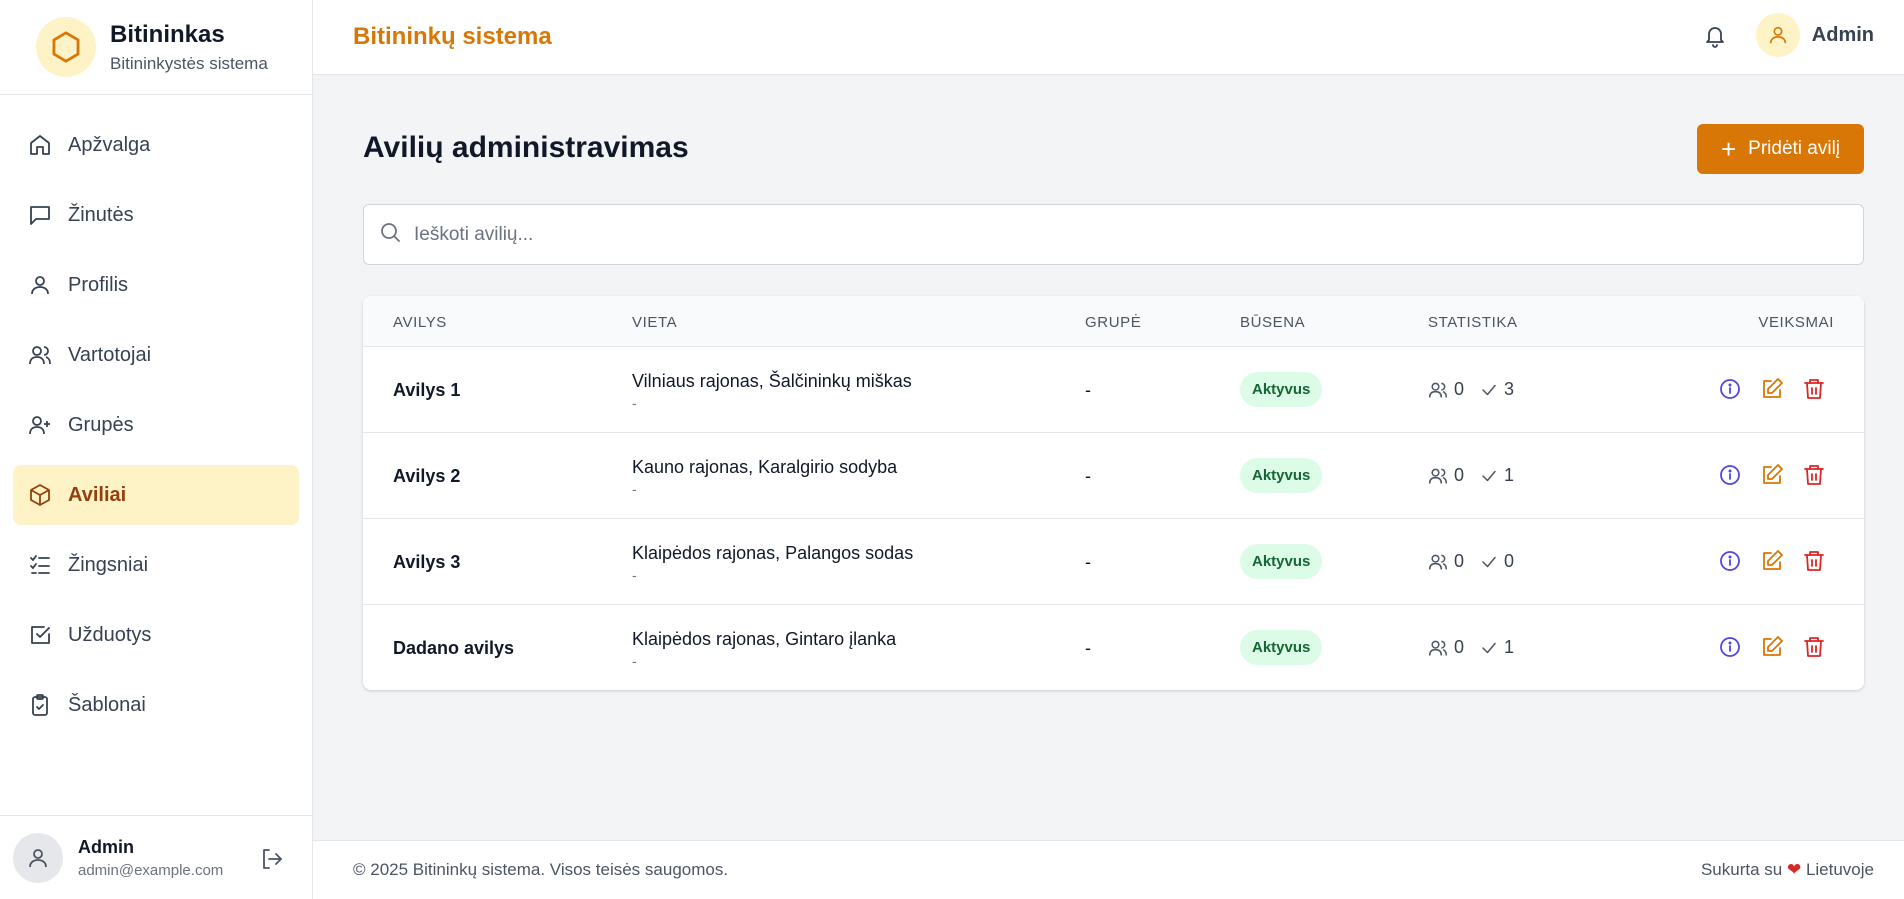  Describe the element at coordinates (156, 705) in the screenshot. I see `sidebar-item-sablonai: Šablonai` at that location.